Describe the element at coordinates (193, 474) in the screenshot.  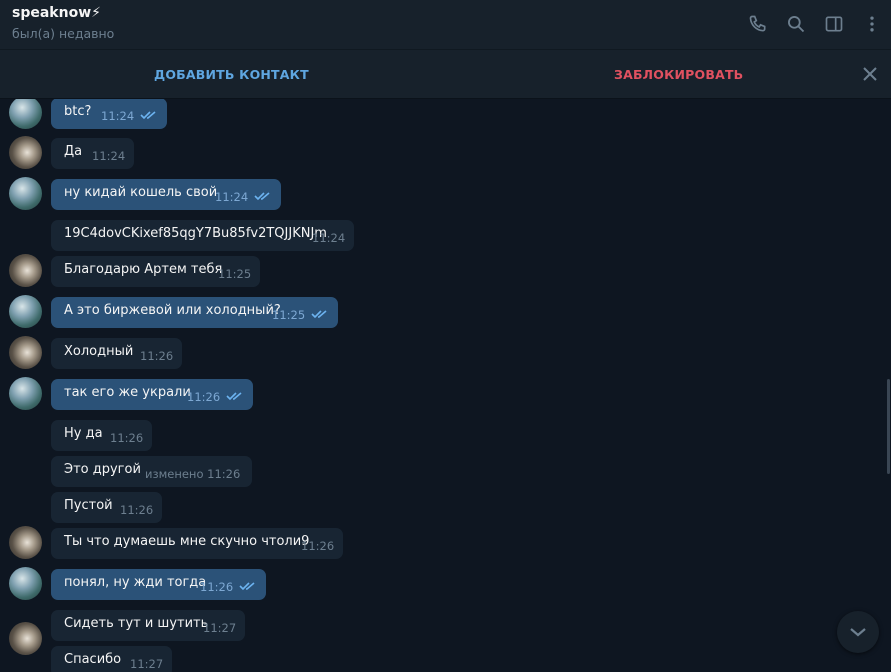
I see `message-time: изменено 11:26` at that location.